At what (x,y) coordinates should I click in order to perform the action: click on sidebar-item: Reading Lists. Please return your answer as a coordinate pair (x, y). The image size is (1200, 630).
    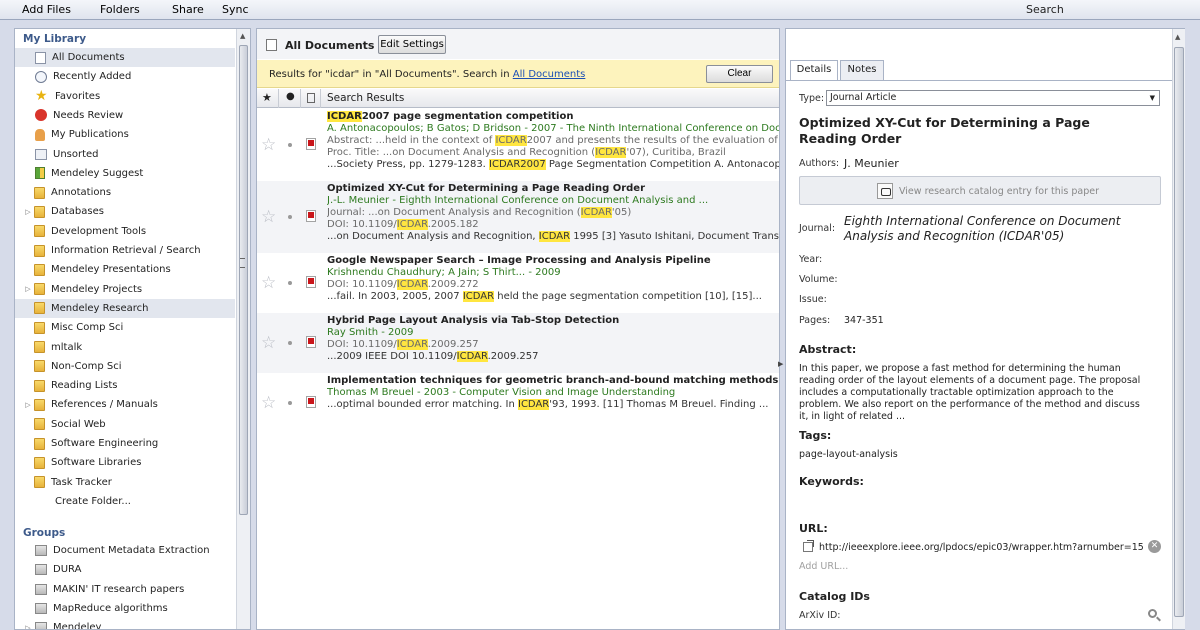
    Looking at the image, I should click on (125, 385).